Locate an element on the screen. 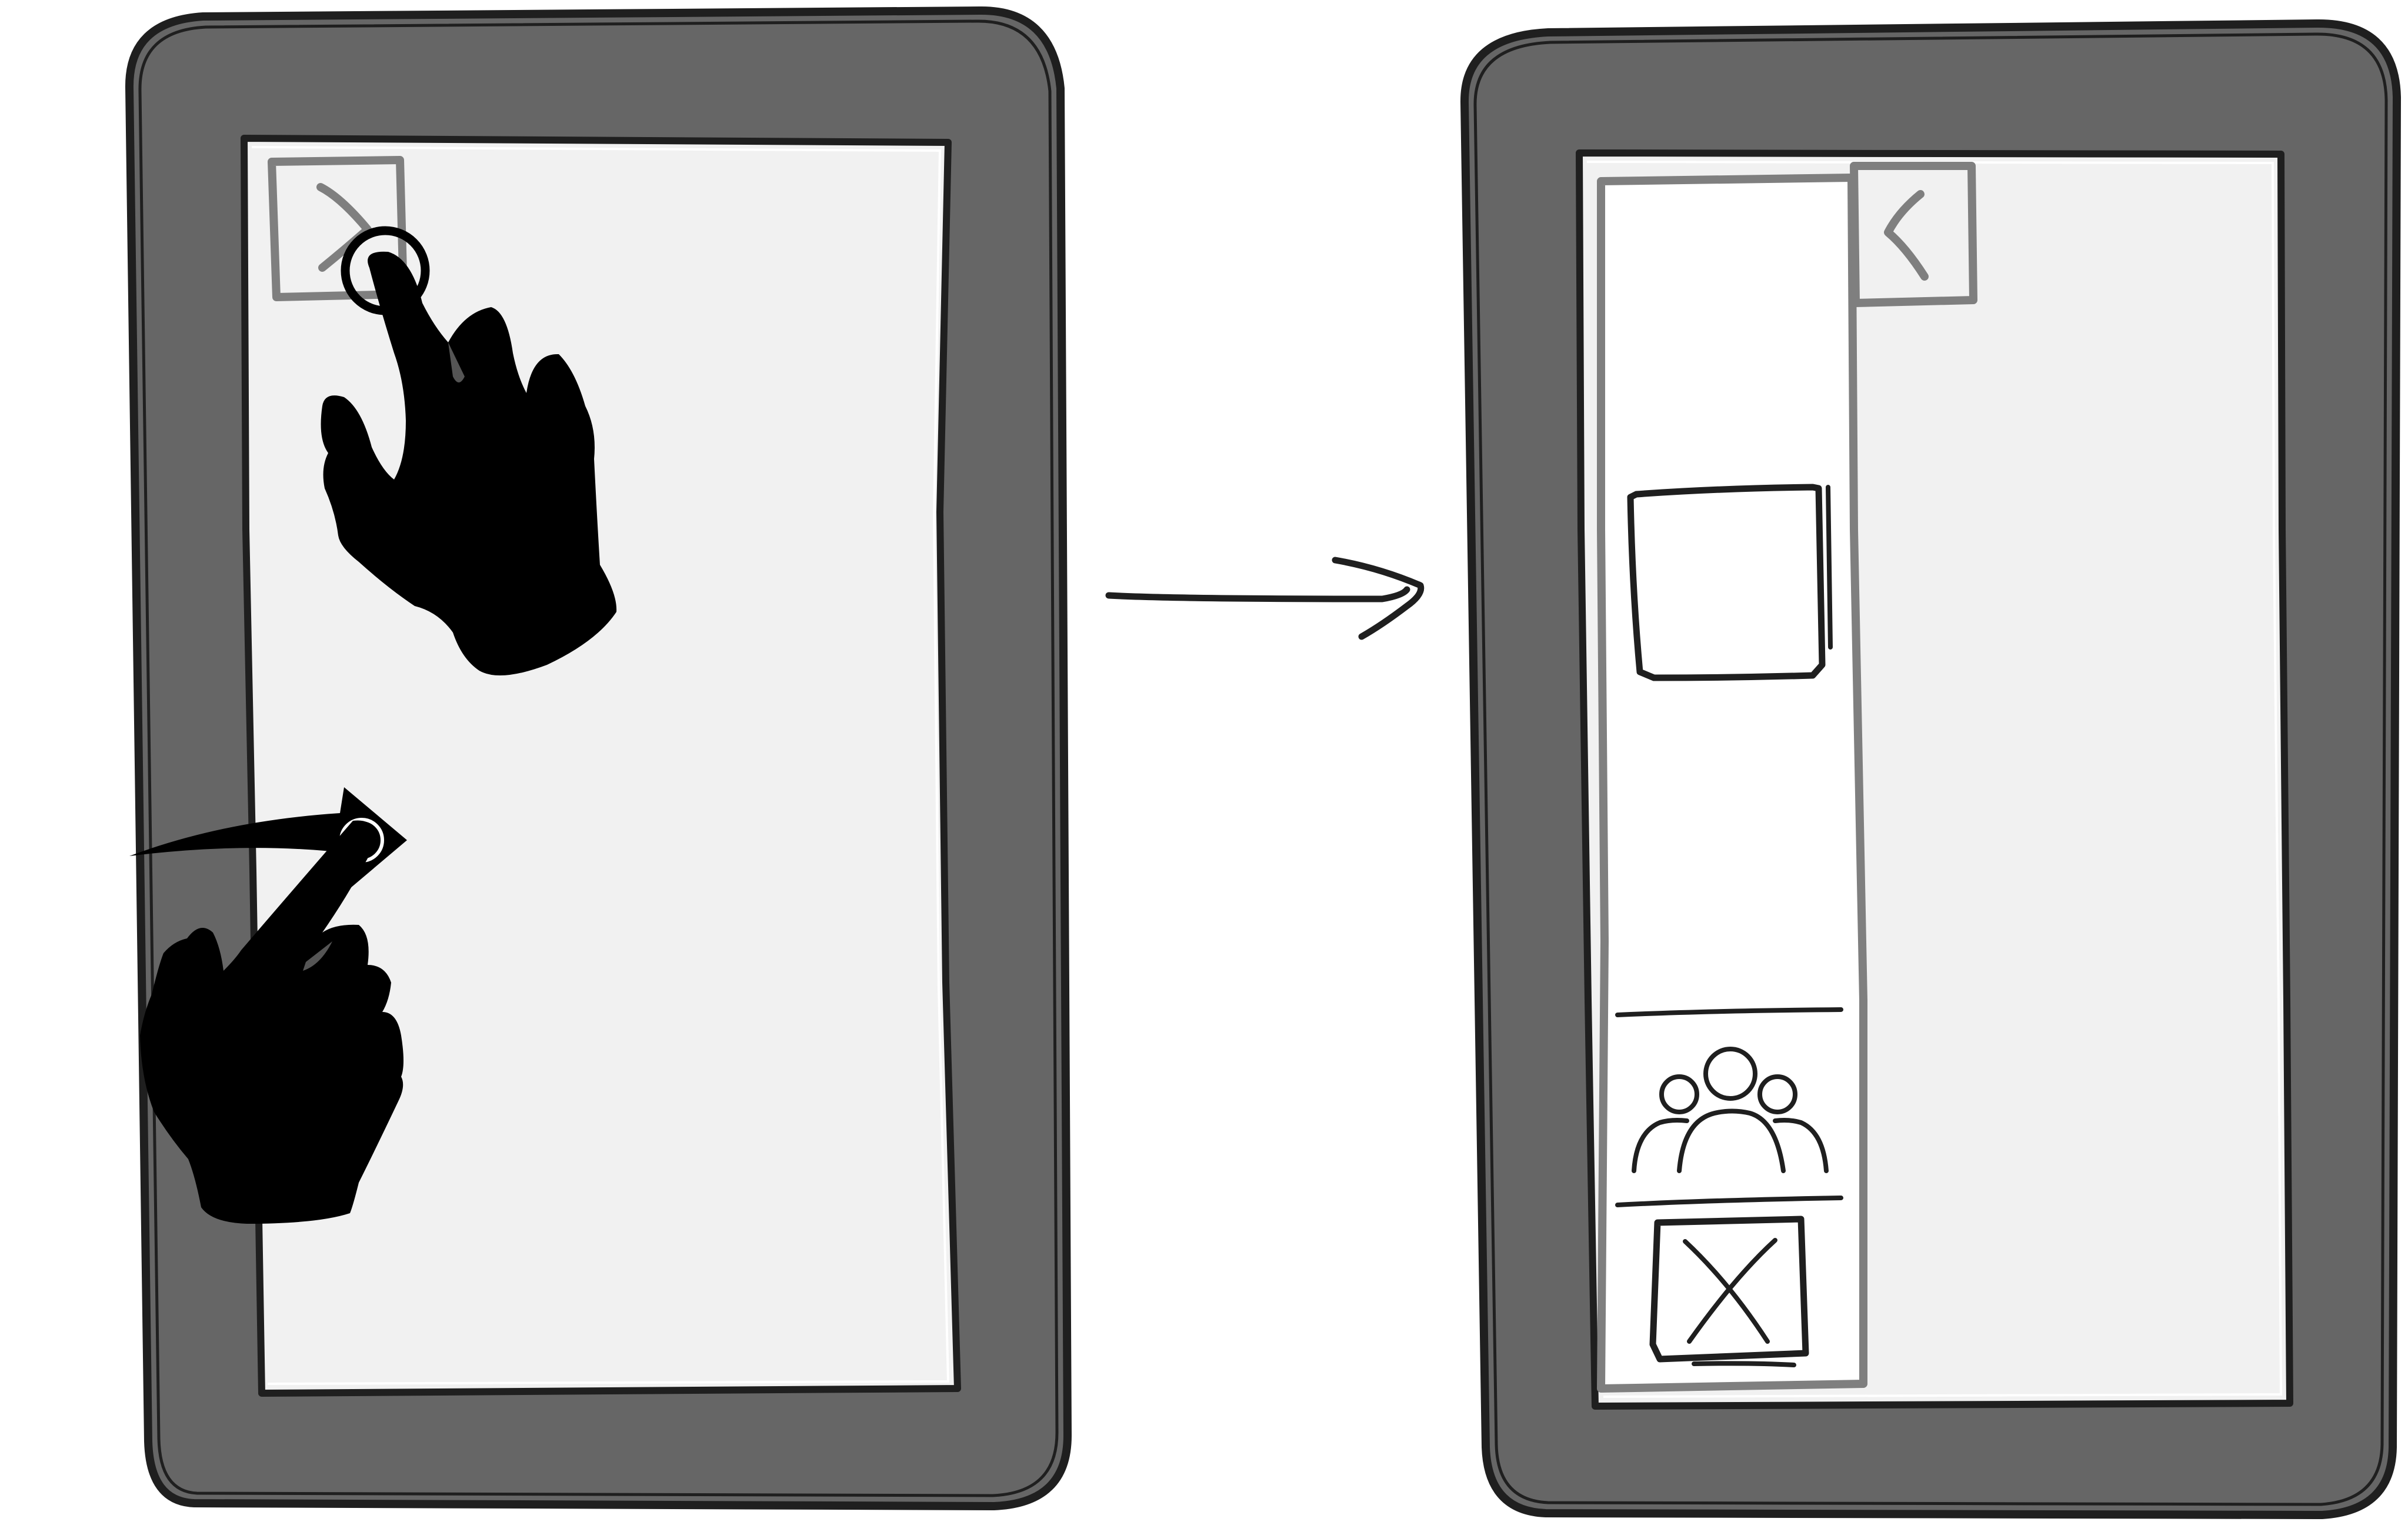 This screenshot has width=2408, height=1525. image-placeholder-crossed-underline is located at coordinates (1744, 1364).